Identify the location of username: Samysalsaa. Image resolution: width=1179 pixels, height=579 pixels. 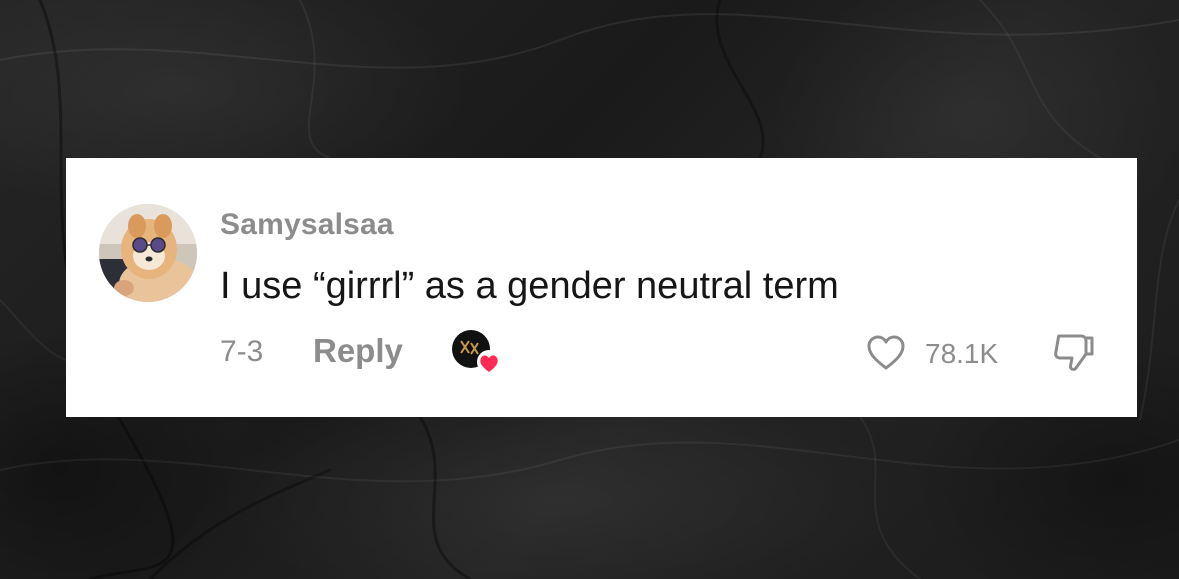
(307, 225).